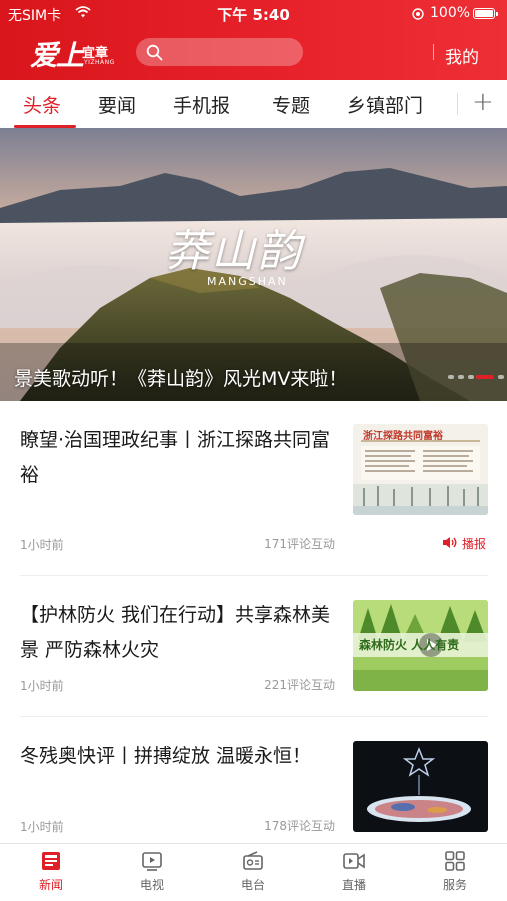 The width and height of the screenshot is (507, 901). Describe the element at coordinates (299, 685) in the screenshot. I see `comment-count: 221评论互动` at that location.